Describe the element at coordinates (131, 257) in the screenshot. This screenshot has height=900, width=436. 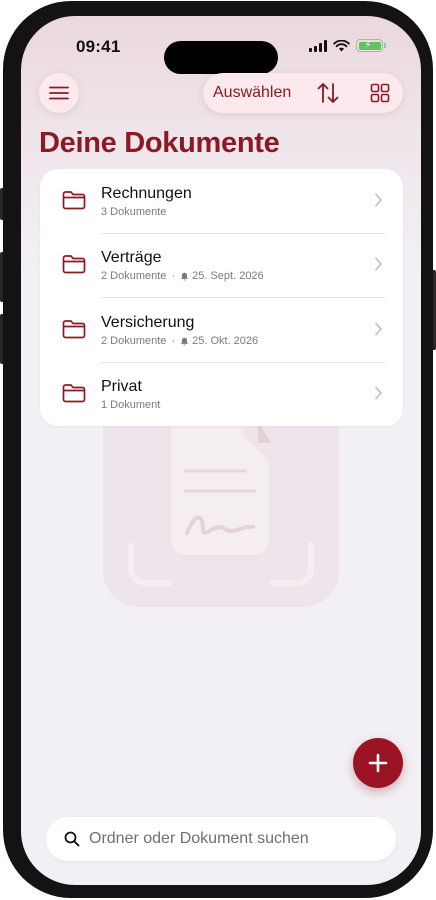
I see `folder-name: Verträge` at that location.